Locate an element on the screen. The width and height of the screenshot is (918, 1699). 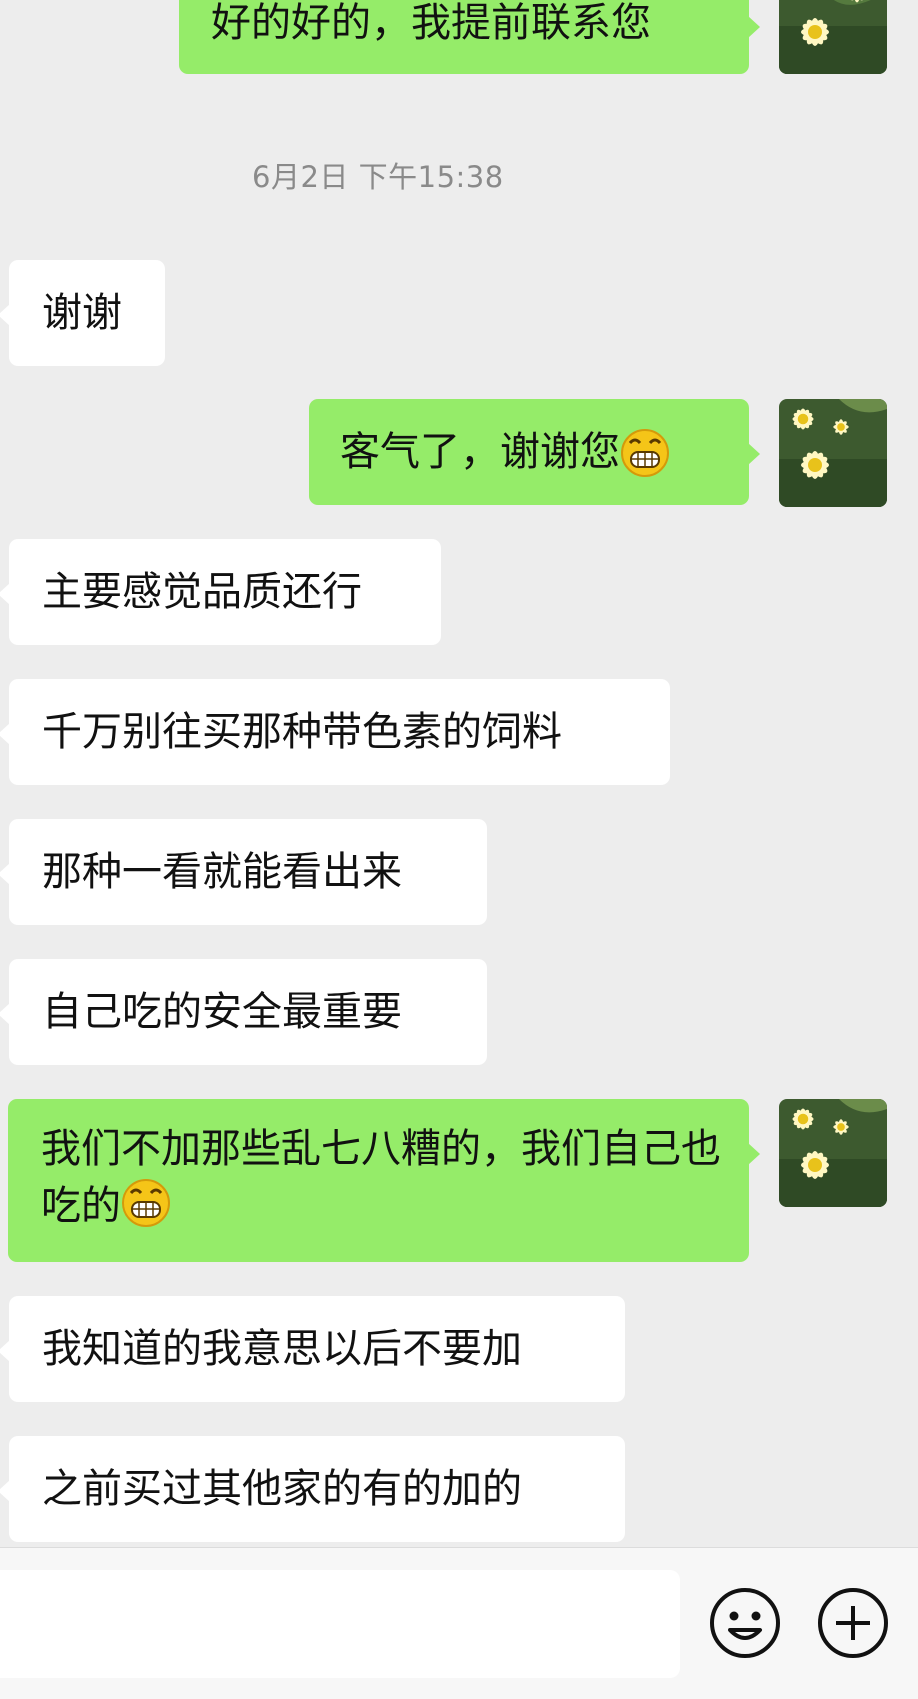
message-bubble-self: 好的好的，我提前联系您 is located at coordinates (469, 37).